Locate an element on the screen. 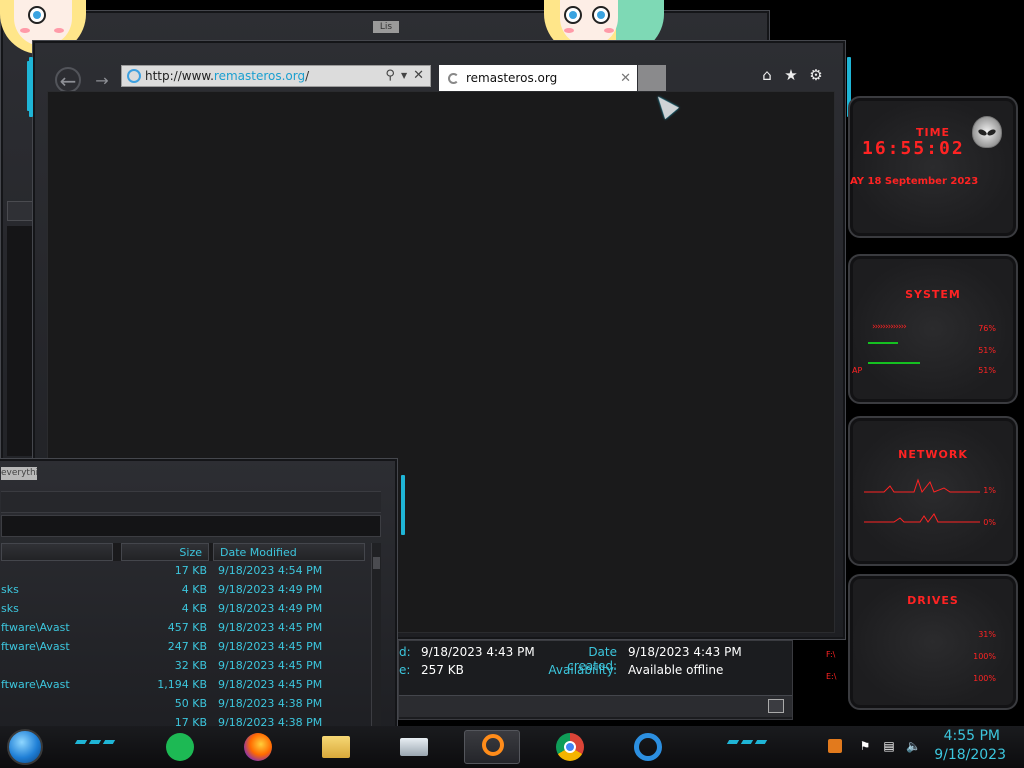  taskbar-search-app is located at coordinates (492, 747).